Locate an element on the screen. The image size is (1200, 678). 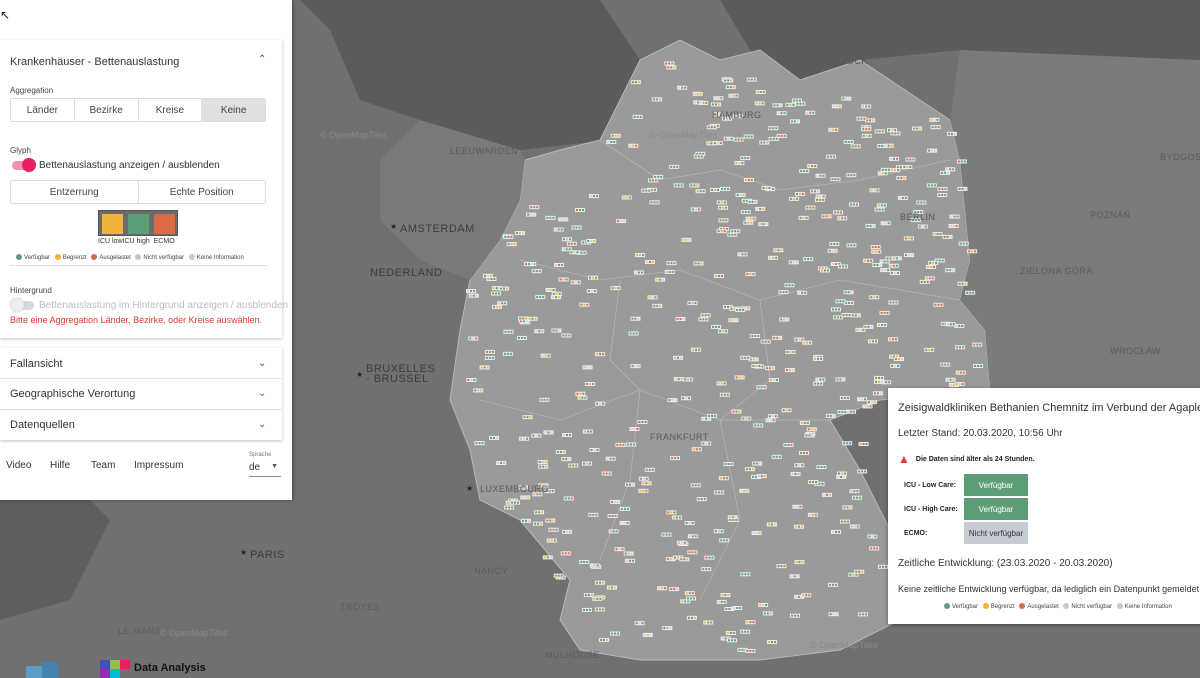
footer-link-video: Video is located at coordinates (18, 465).